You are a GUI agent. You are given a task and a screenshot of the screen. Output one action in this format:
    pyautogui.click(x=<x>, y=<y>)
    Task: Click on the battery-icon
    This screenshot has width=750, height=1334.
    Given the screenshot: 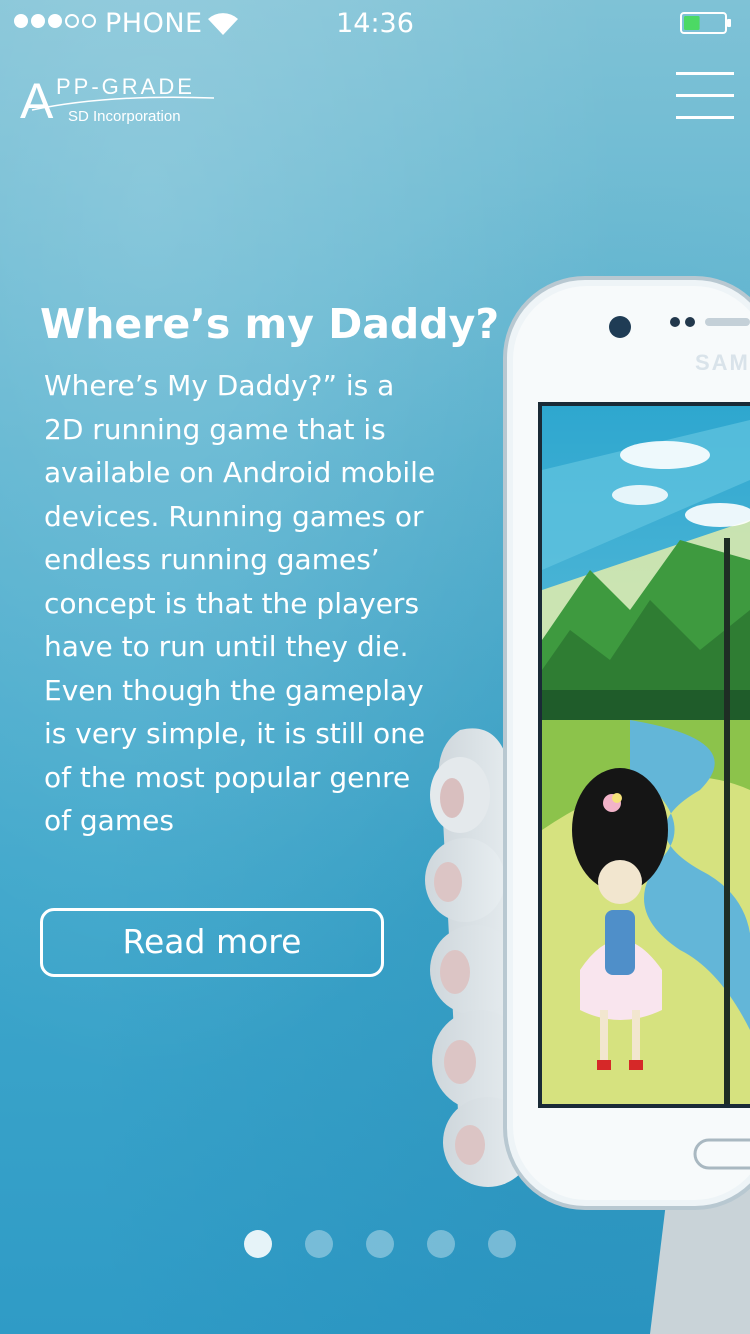 What is the action you would take?
    pyautogui.click(x=705, y=23)
    